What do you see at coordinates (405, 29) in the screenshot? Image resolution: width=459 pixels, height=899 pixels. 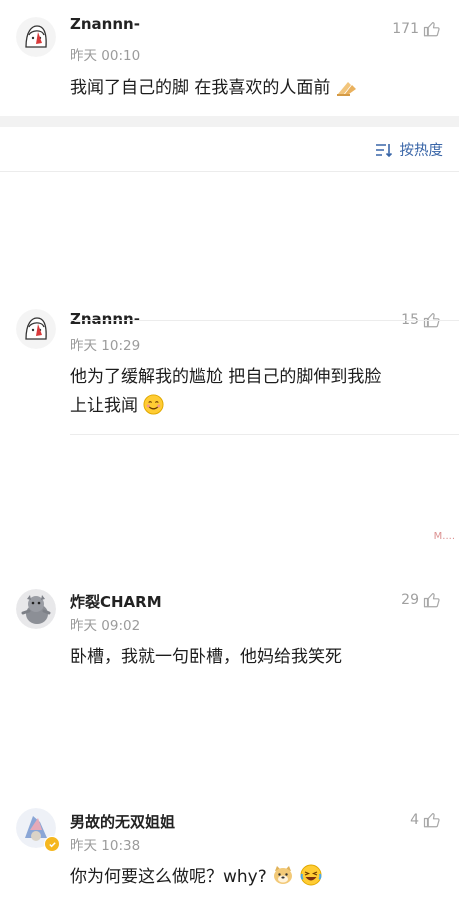 I see `like-count: 171` at bounding box center [405, 29].